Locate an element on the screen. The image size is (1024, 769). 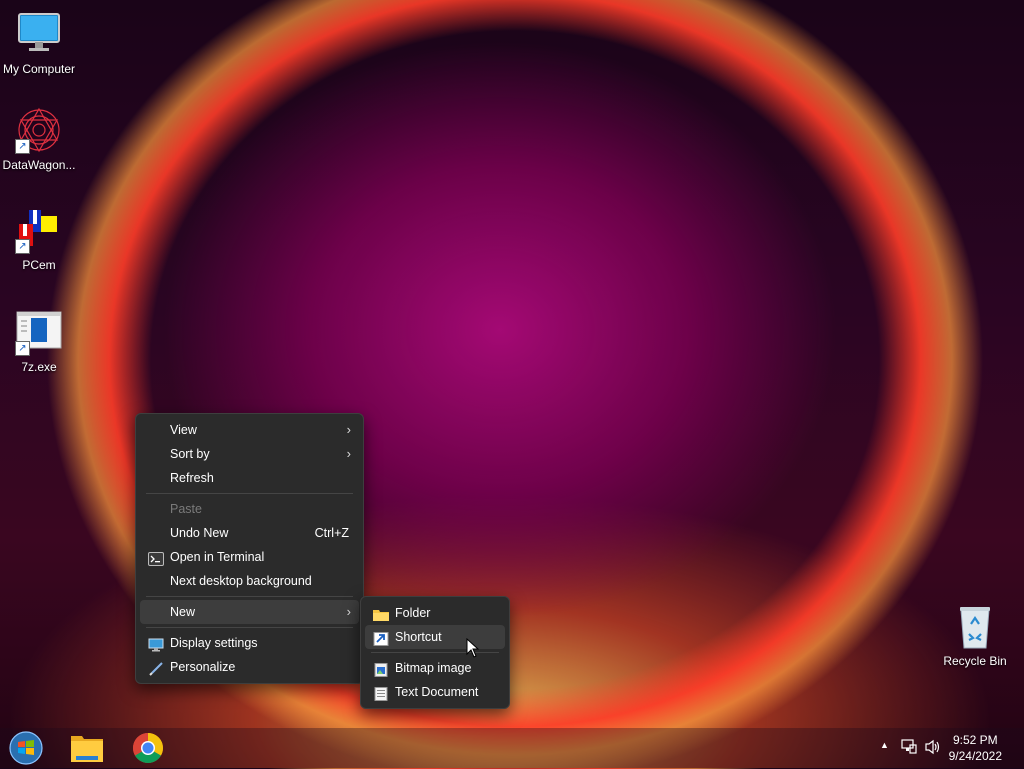
network-icon is located at coordinates (909, 748).